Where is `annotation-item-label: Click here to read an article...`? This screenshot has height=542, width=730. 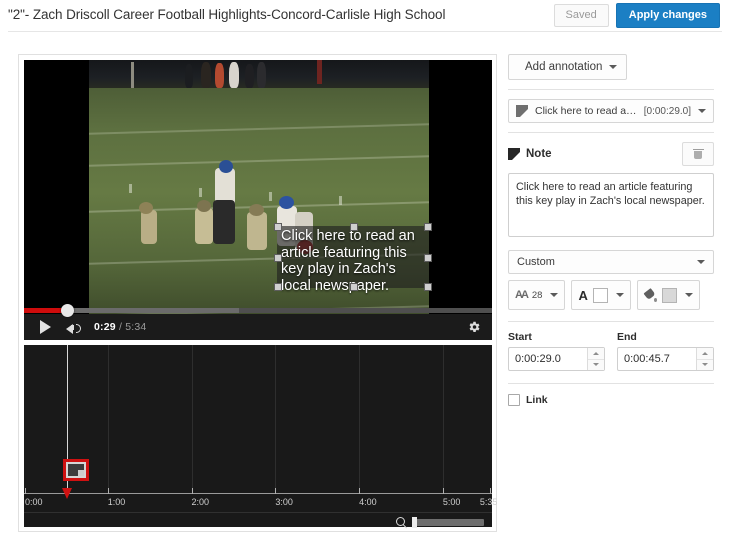 annotation-item-label: Click here to read an article... is located at coordinates (586, 111).